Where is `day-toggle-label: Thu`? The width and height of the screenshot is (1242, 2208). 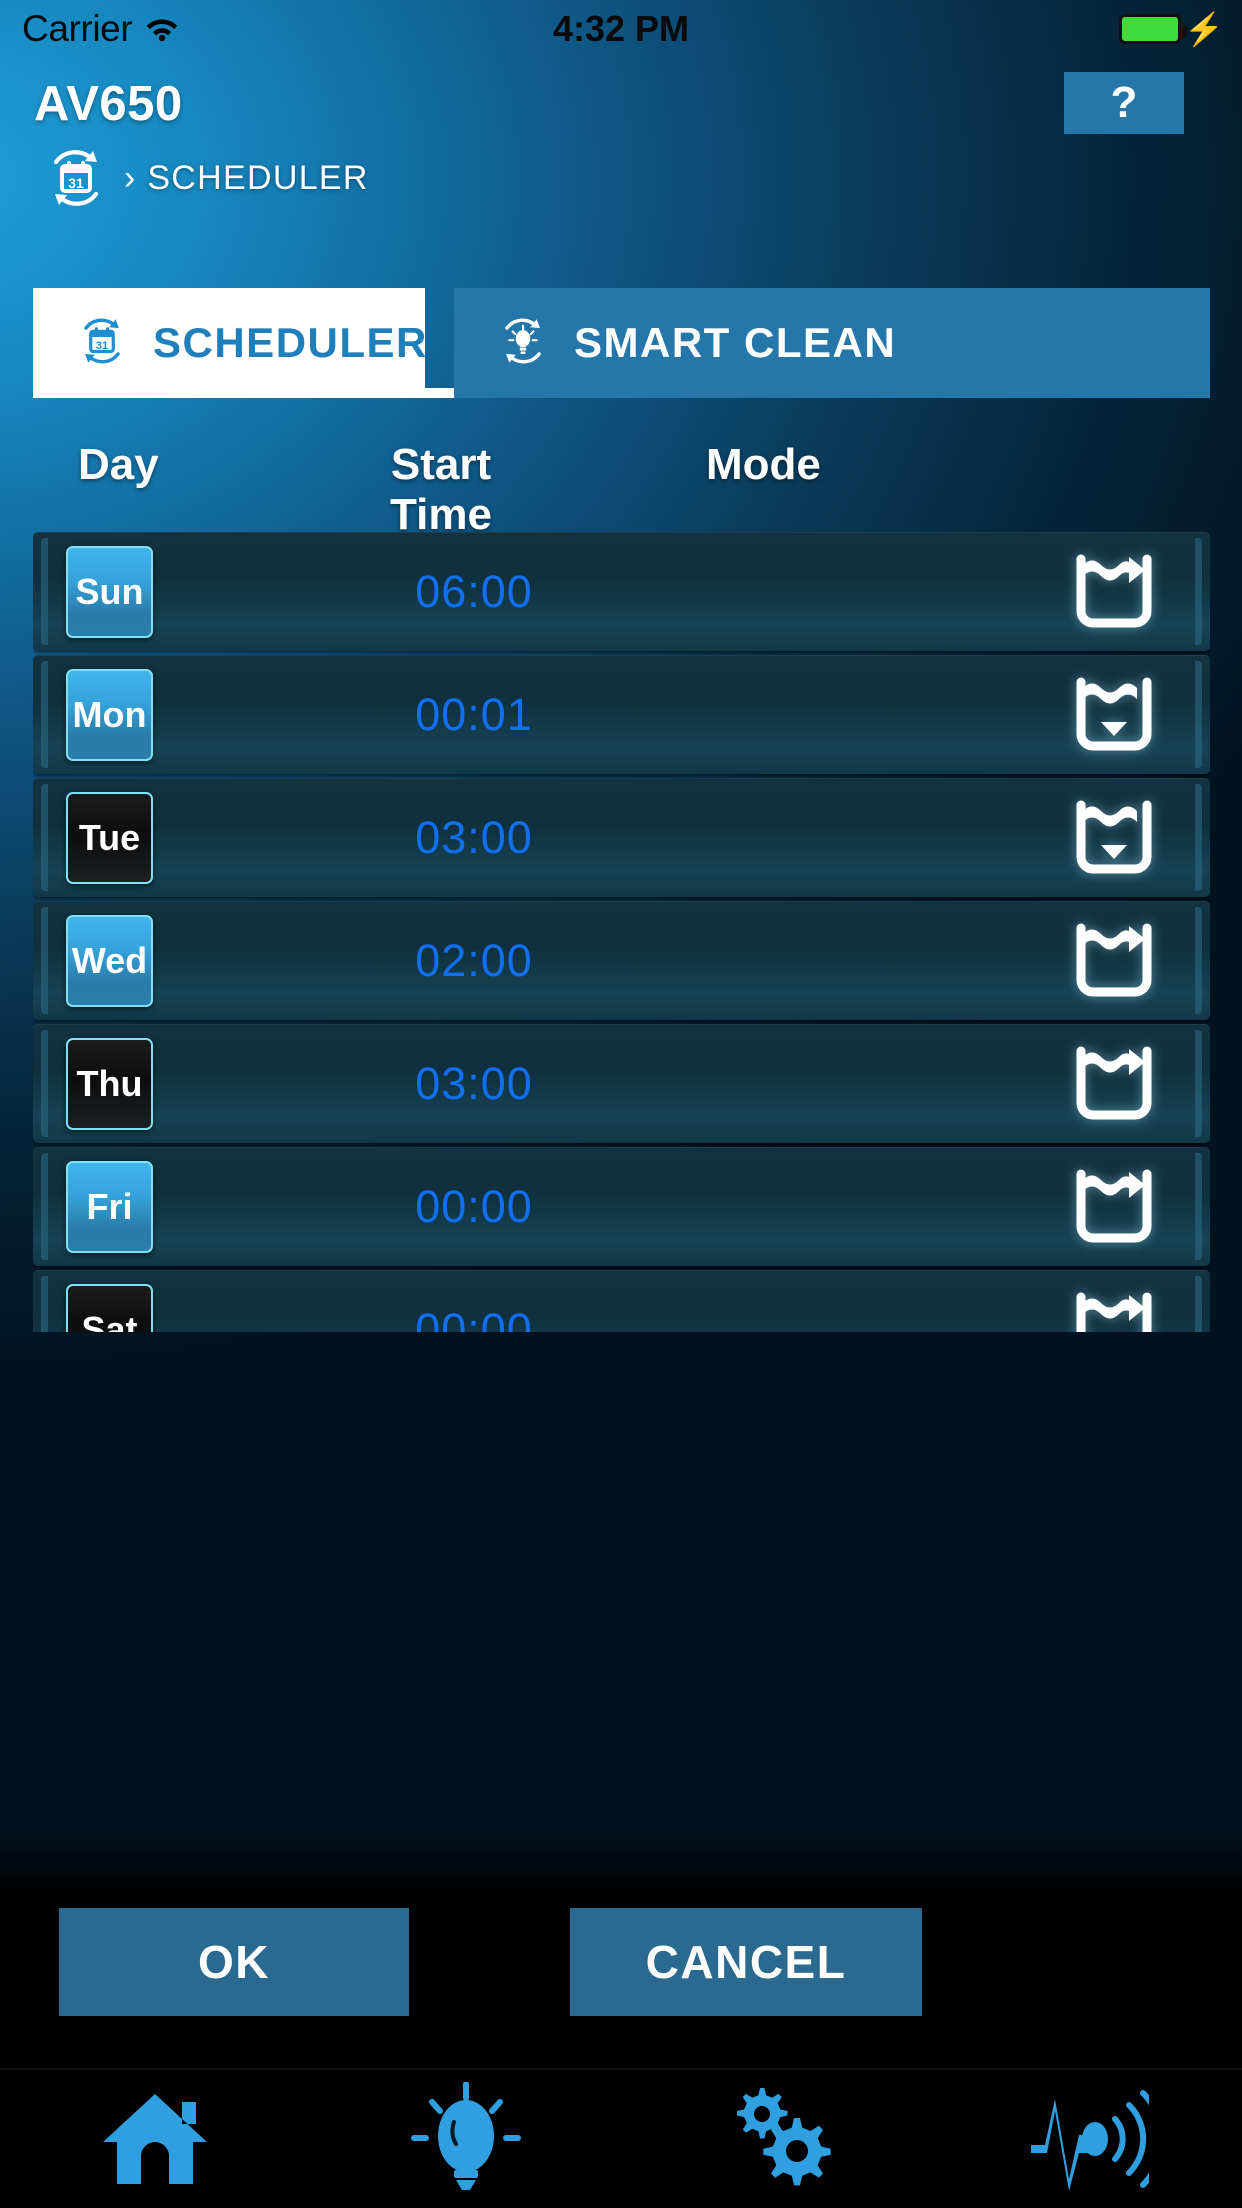 day-toggle-label: Thu is located at coordinates (109, 1083).